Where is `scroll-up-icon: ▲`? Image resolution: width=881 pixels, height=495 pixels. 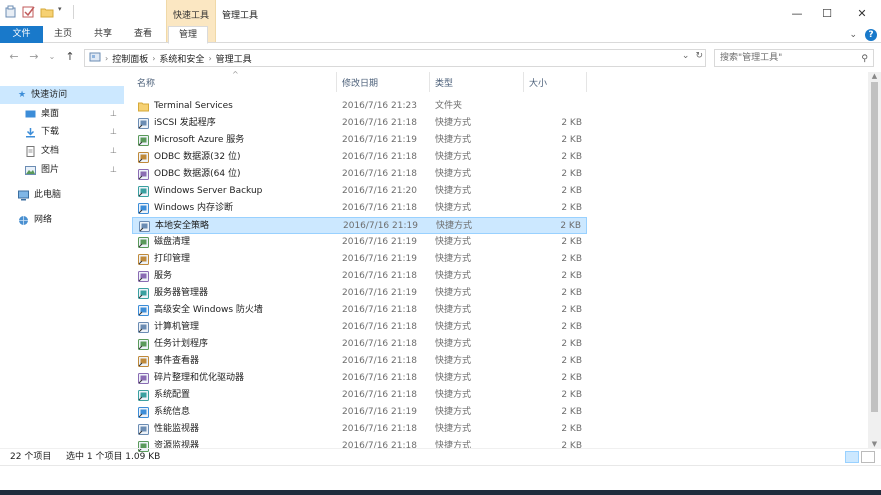 scroll-up-icon: ▲ is located at coordinates (874, 76).